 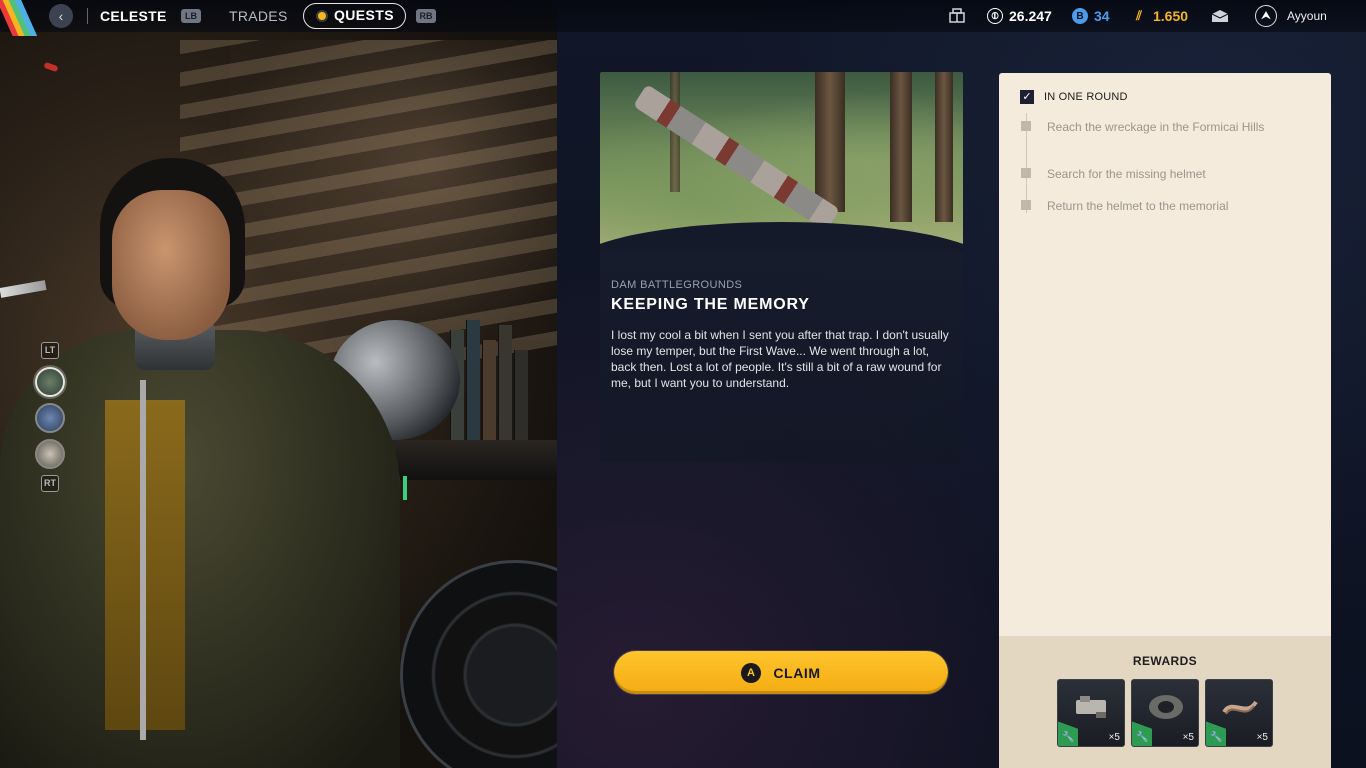 I want to click on objective-header: ✓ IN ONE ROUND, so click(x=1074, y=97).